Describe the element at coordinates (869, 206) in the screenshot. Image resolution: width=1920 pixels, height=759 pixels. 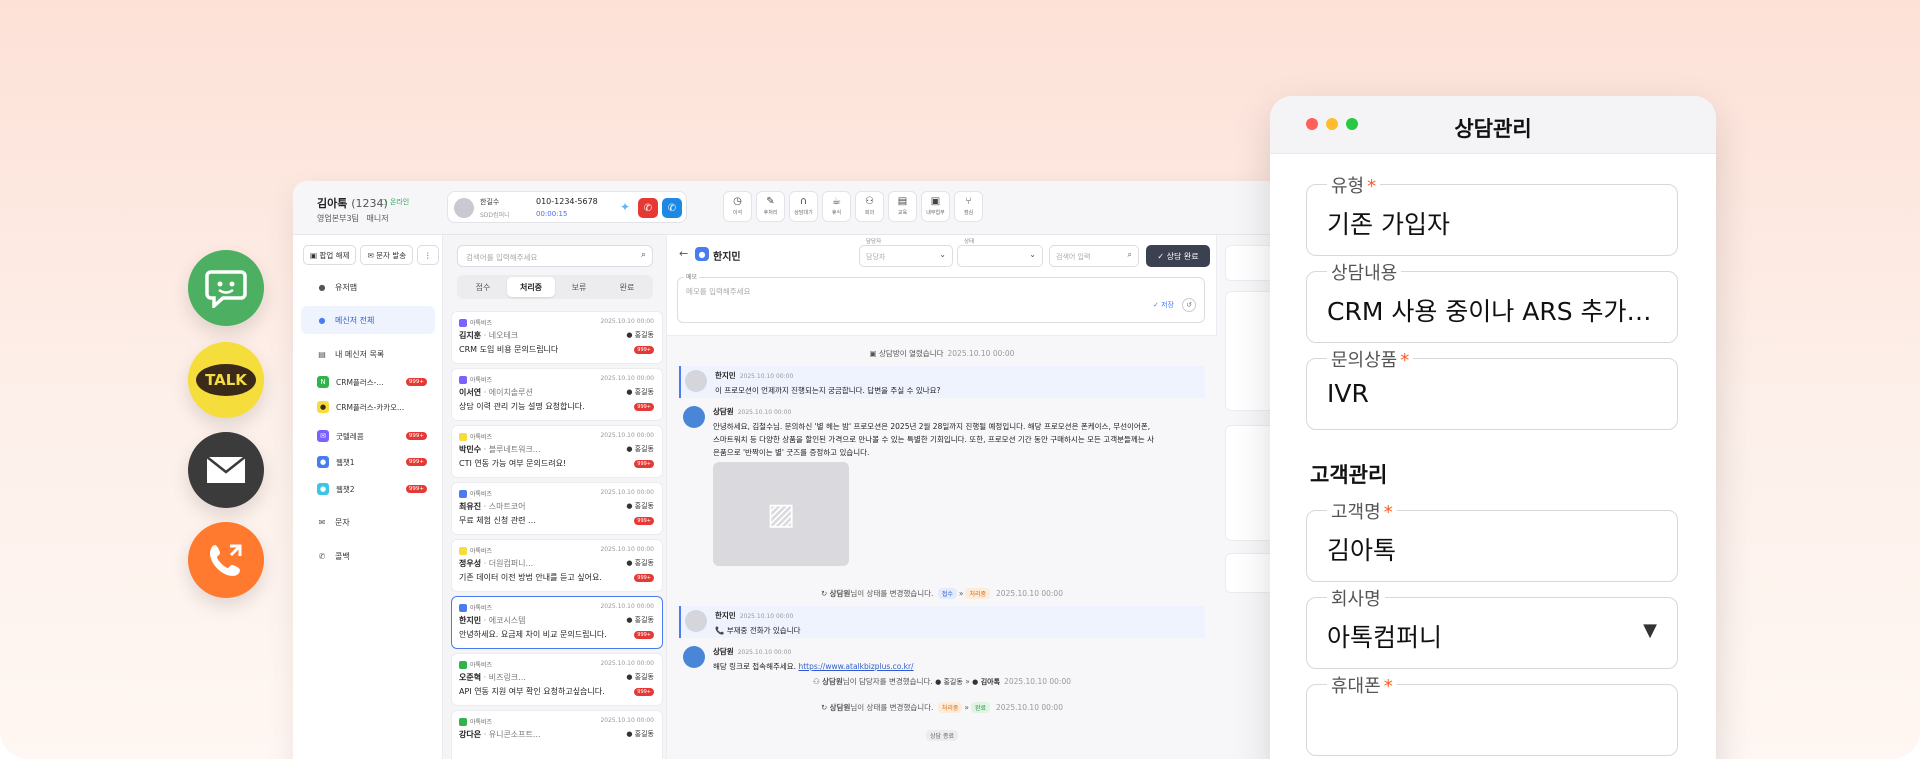
I see `tool-meeting: ⚇ 회의` at that location.